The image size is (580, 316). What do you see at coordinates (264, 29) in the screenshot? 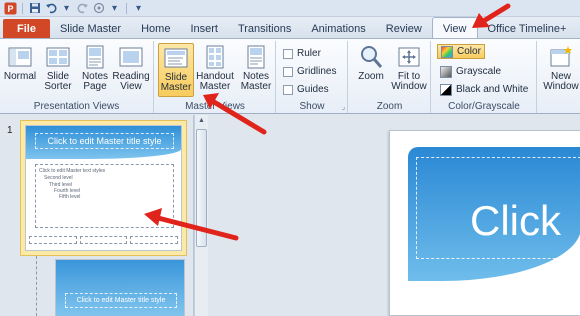
I see `tab-transitions: Transitions` at bounding box center [264, 29].